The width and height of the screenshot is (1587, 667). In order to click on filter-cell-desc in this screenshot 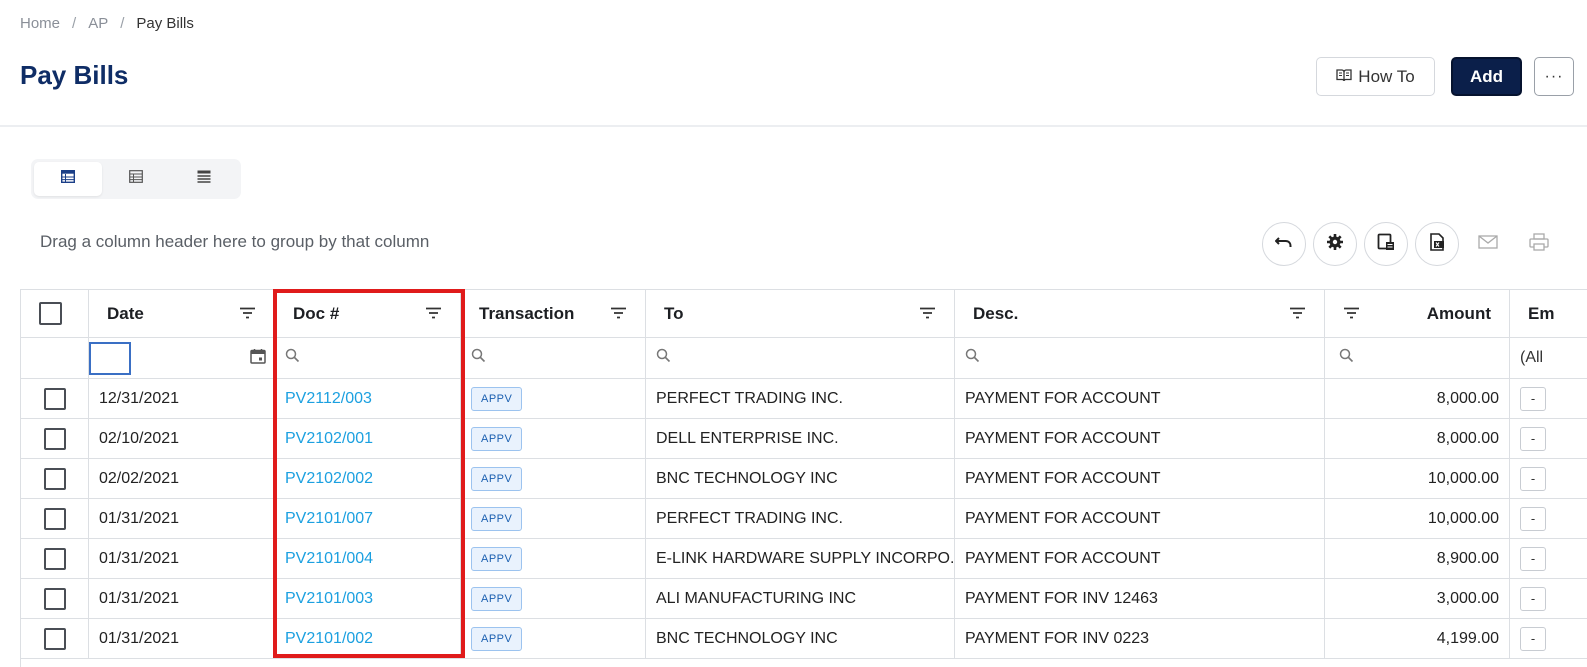, I will do `click(1140, 358)`.